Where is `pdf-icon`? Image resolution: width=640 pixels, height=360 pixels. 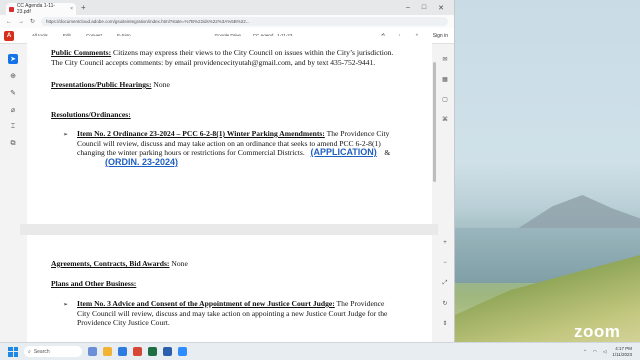
pdf-icon is located at coordinates (11, 9).